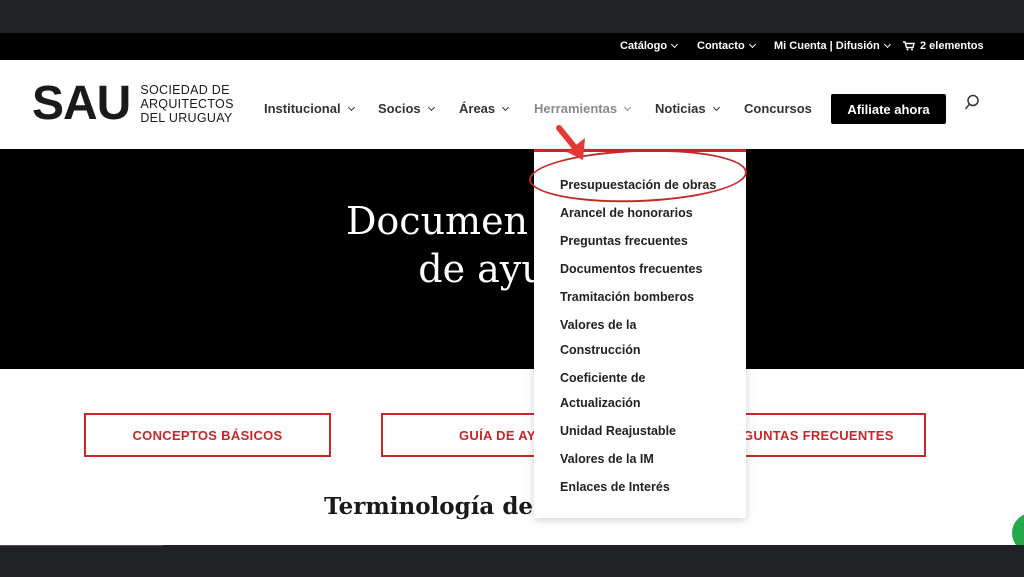 The width and height of the screenshot is (1024, 577). What do you see at coordinates (647, 459) in the screenshot?
I see `dropdown-item-valores-im: Valores de la IM` at bounding box center [647, 459].